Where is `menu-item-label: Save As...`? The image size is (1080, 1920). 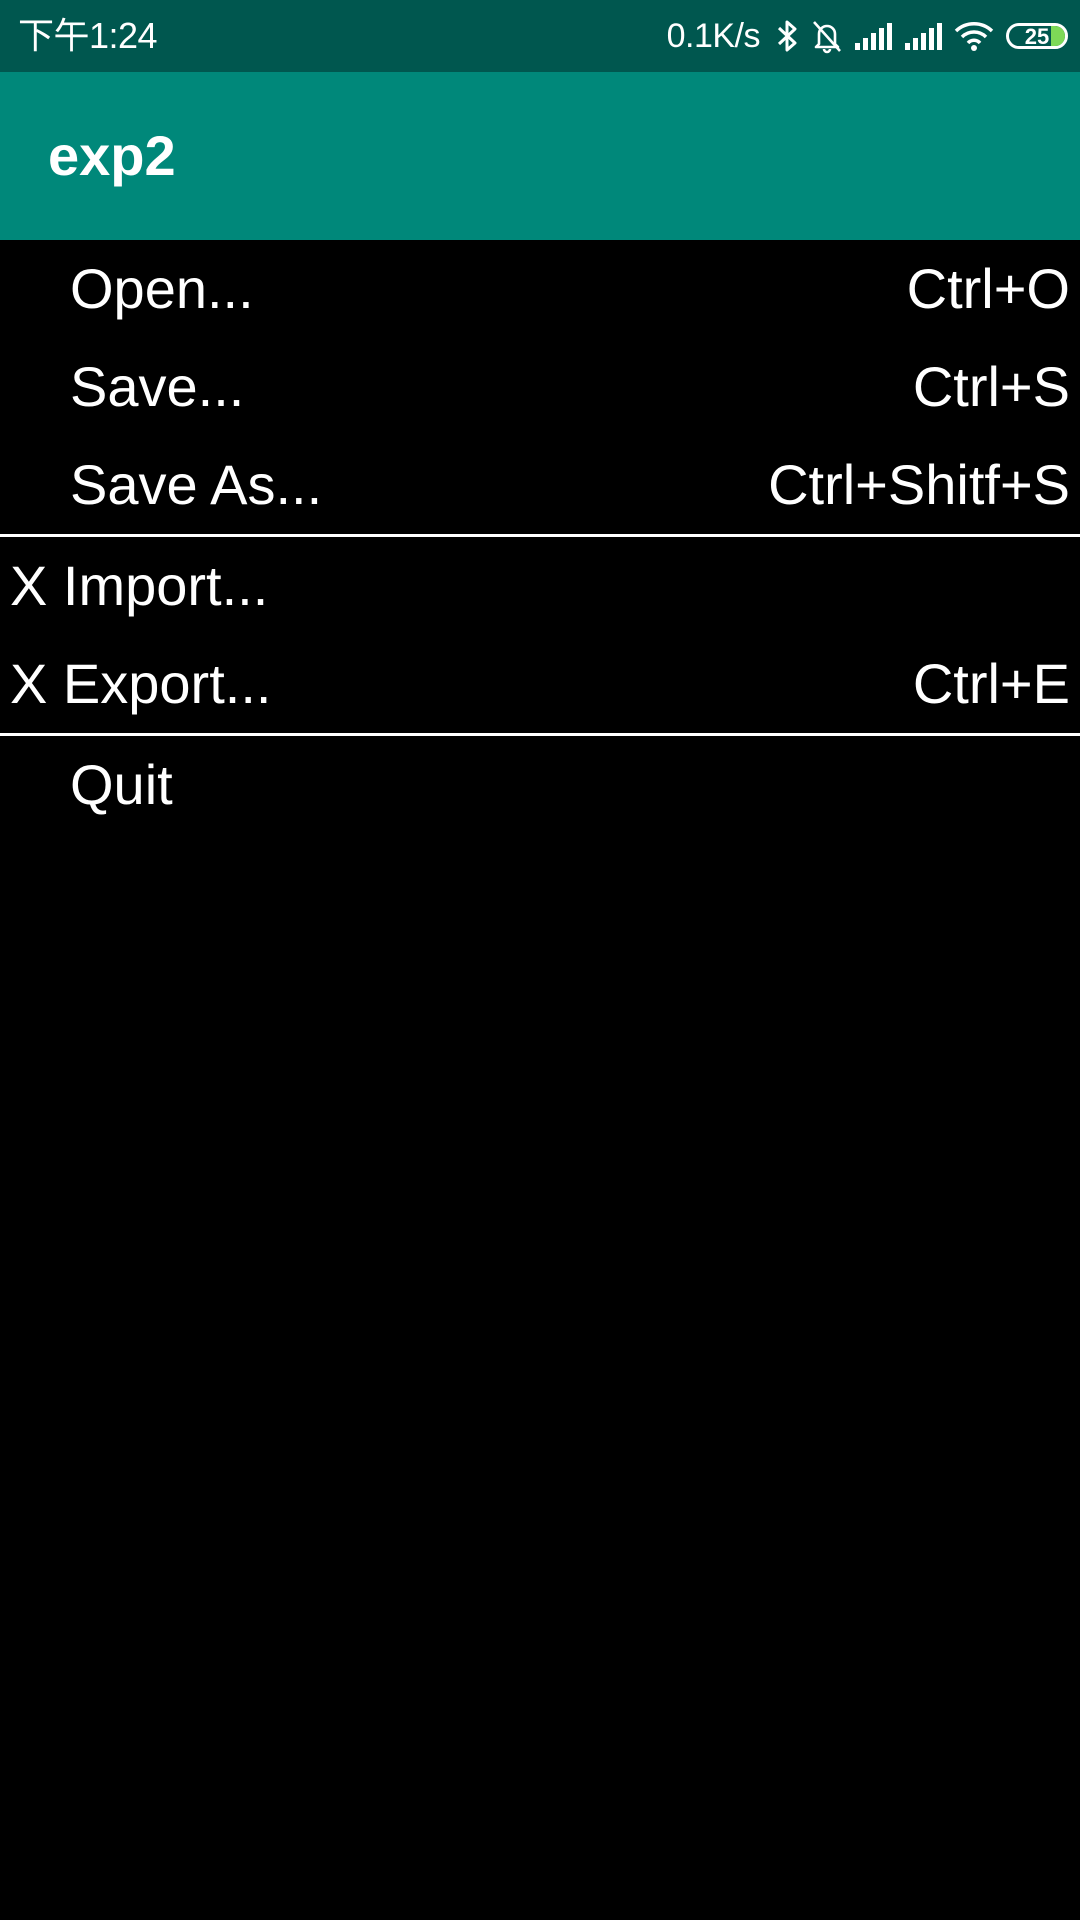
menu-item-label: Save As... is located at coordinates (196, 484).